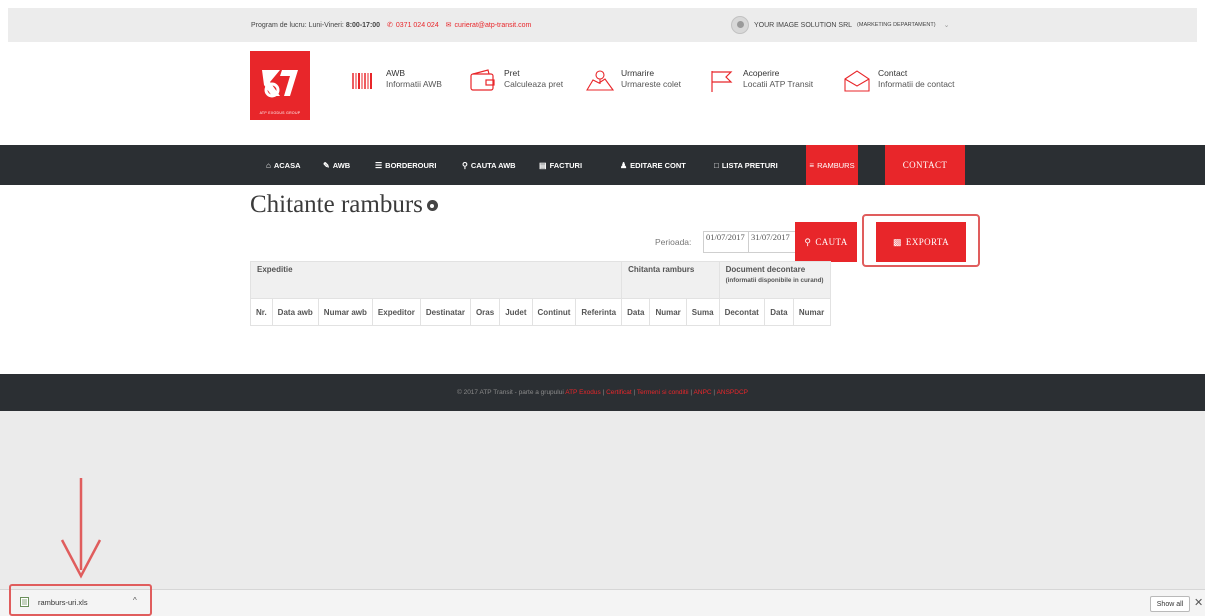 Image resolution: width=1205 pixels, height=616 pixels. What do you see at coordinates (345, 312) in the screenshot?
I see `col-numar-awb: Numar awb` at bounding box center [345, 312].